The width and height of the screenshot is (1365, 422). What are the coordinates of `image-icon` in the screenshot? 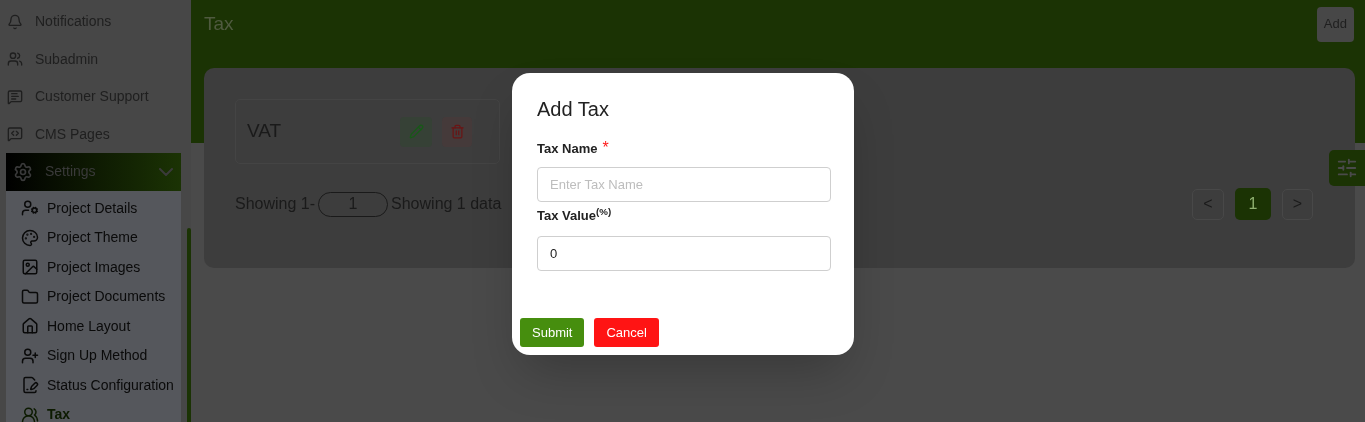 It's located at (30, 267).